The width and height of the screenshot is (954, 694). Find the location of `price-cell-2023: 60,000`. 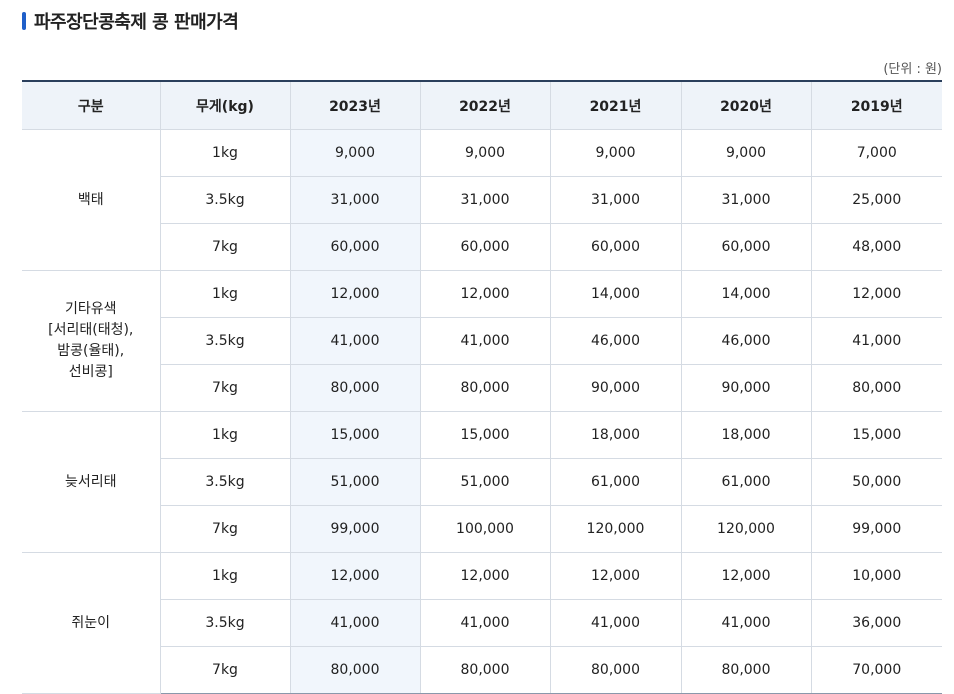

price-cell-2023: 60,000 is located at coordinates (355, 247).